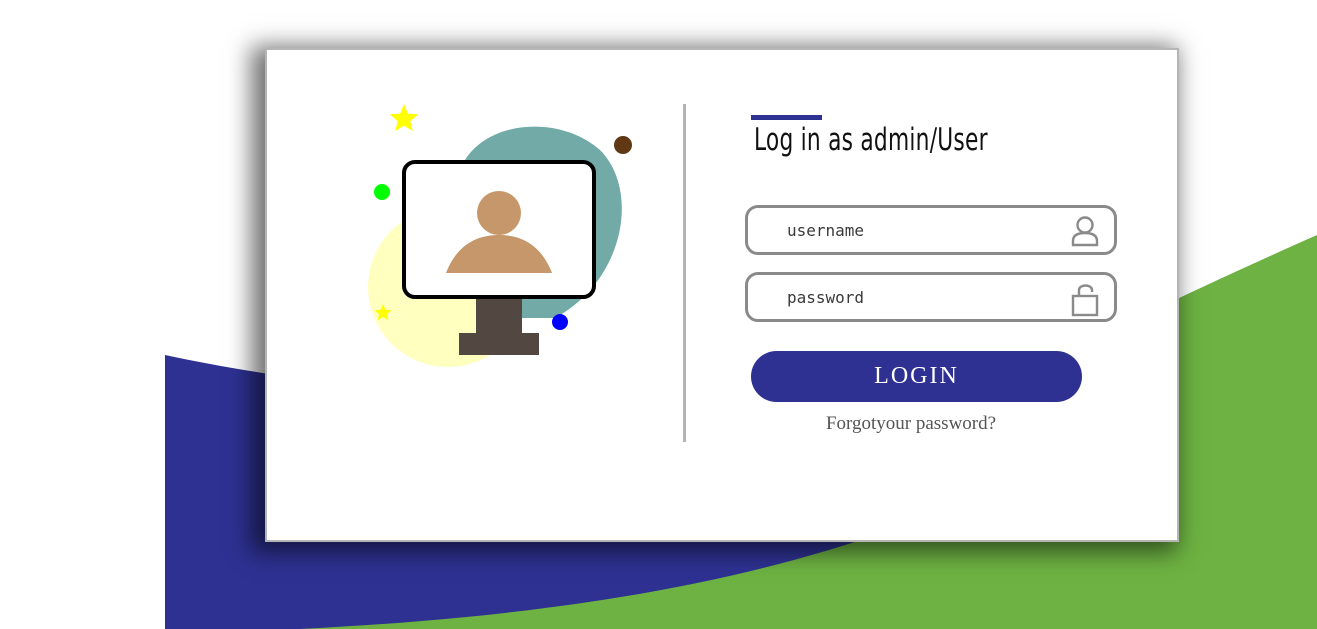 The image size is (1317, 629). Describe the element at coordinates (1085, 300) in the screenshot. I see `lock-icon` at that location.